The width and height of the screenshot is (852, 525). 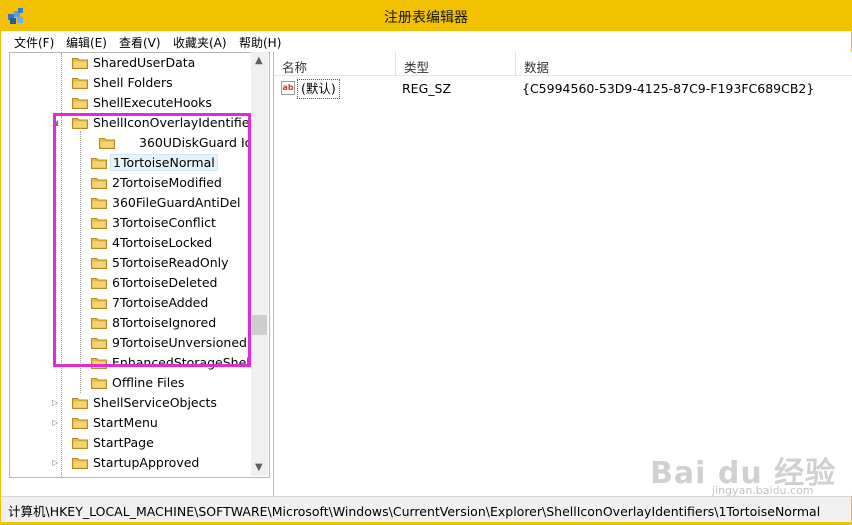 I want to click on tree-item: 3TortoiseConflict, so click(x=131, y=223).